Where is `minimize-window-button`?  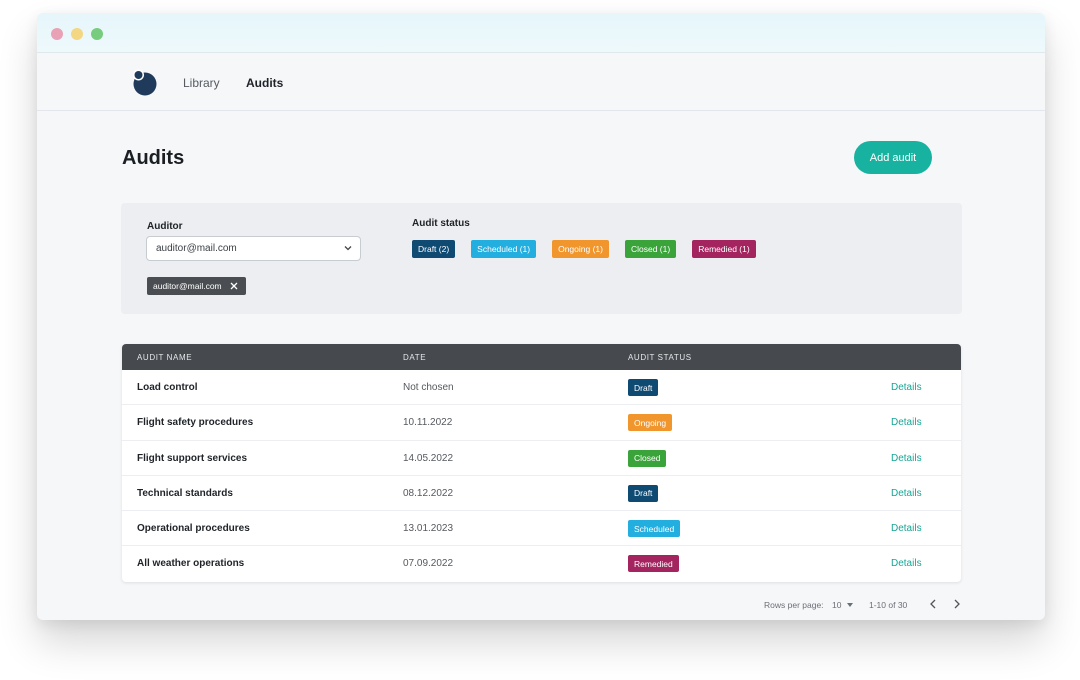
minimize-window-button is located at coordinates (77, 34).